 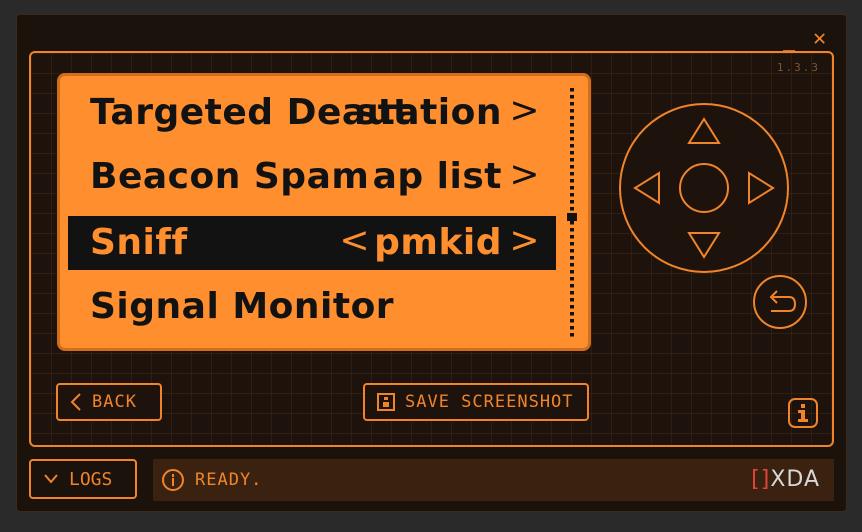 I want to click on status-text: READY., so click(x=229, y=480).